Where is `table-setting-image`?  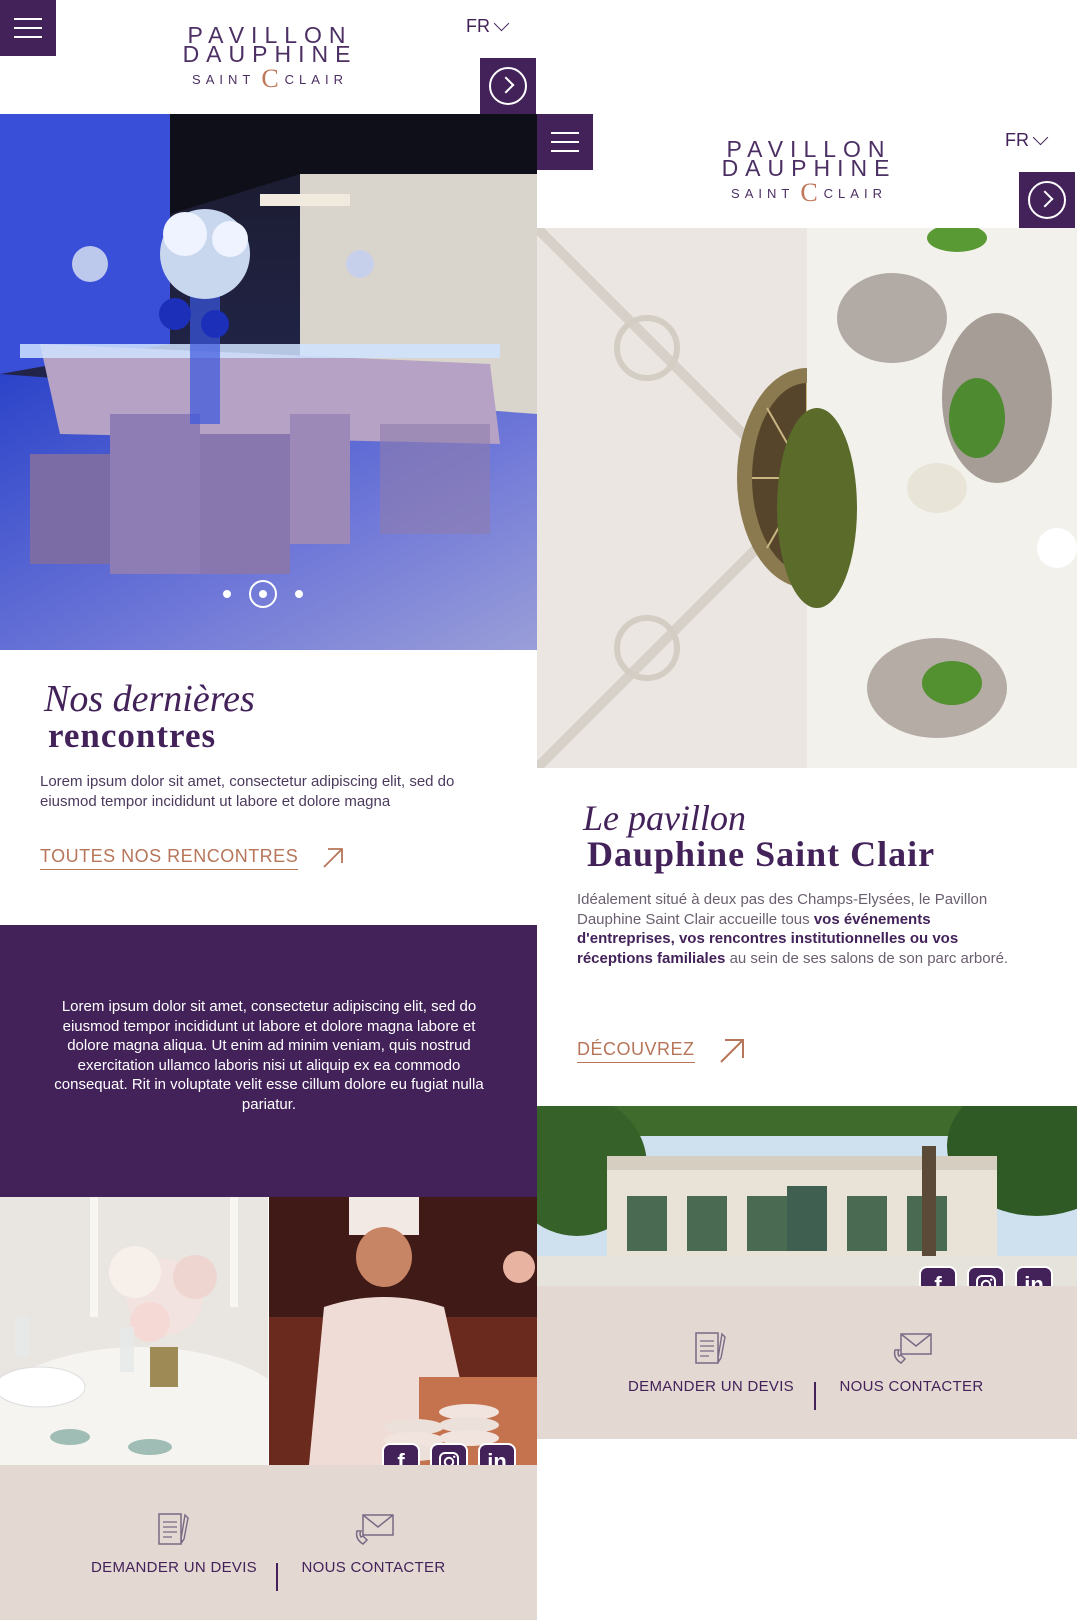
table-setting-image is located at coordinates (134, 1331).